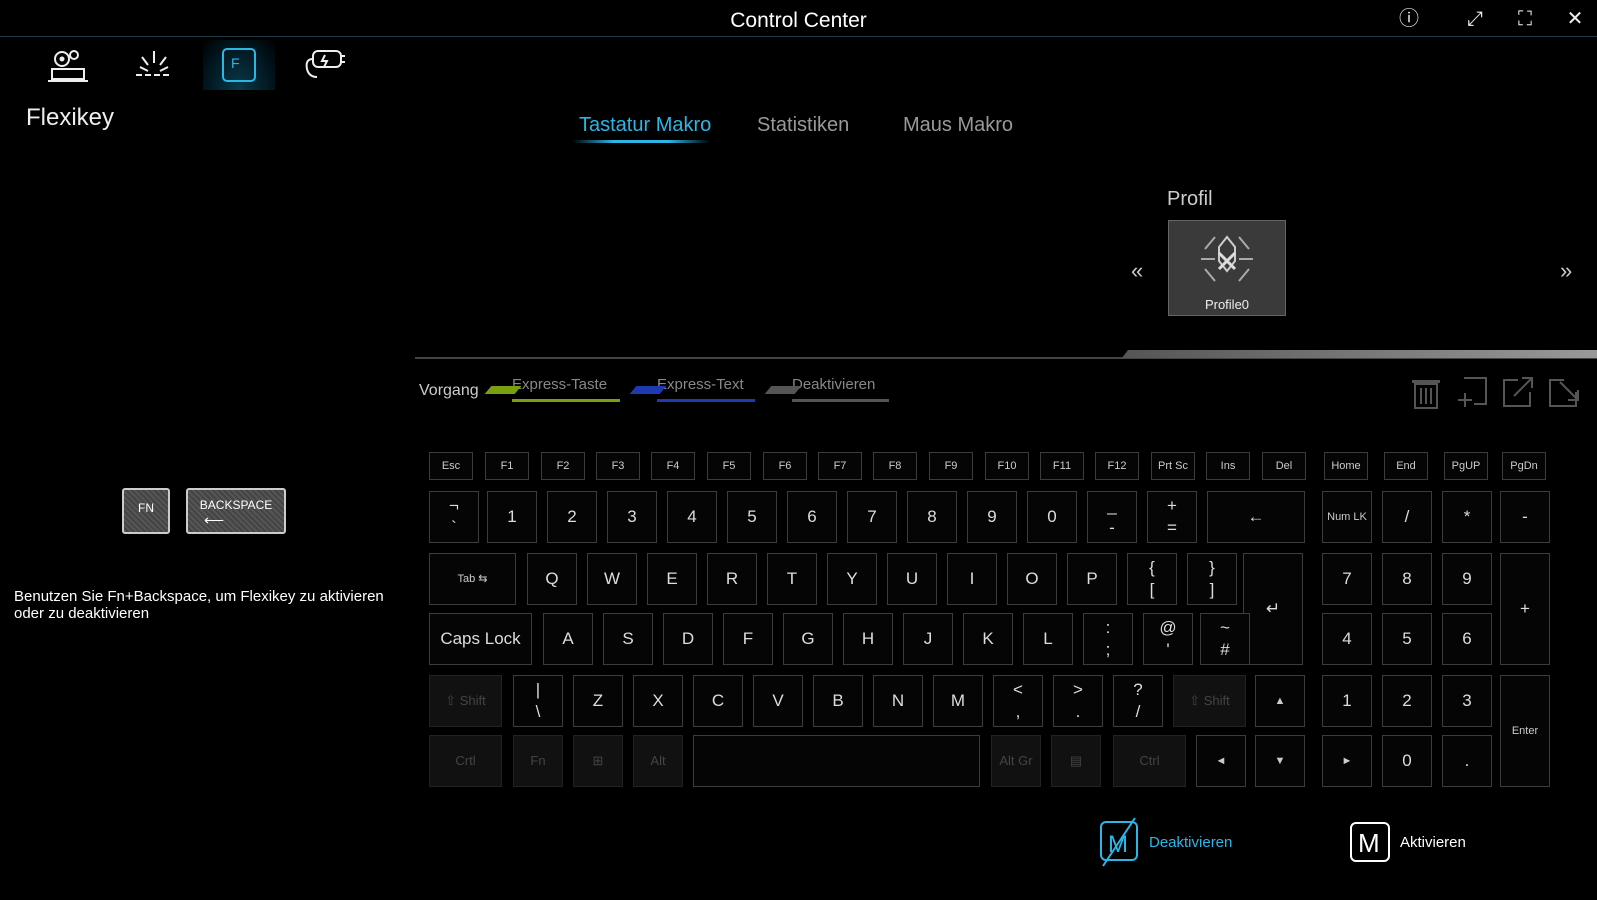 The image size is (1597, 900). Describe the element at coordinates (1475, 19) in the screenshot. I see `restore-button: ⤢` at that location.